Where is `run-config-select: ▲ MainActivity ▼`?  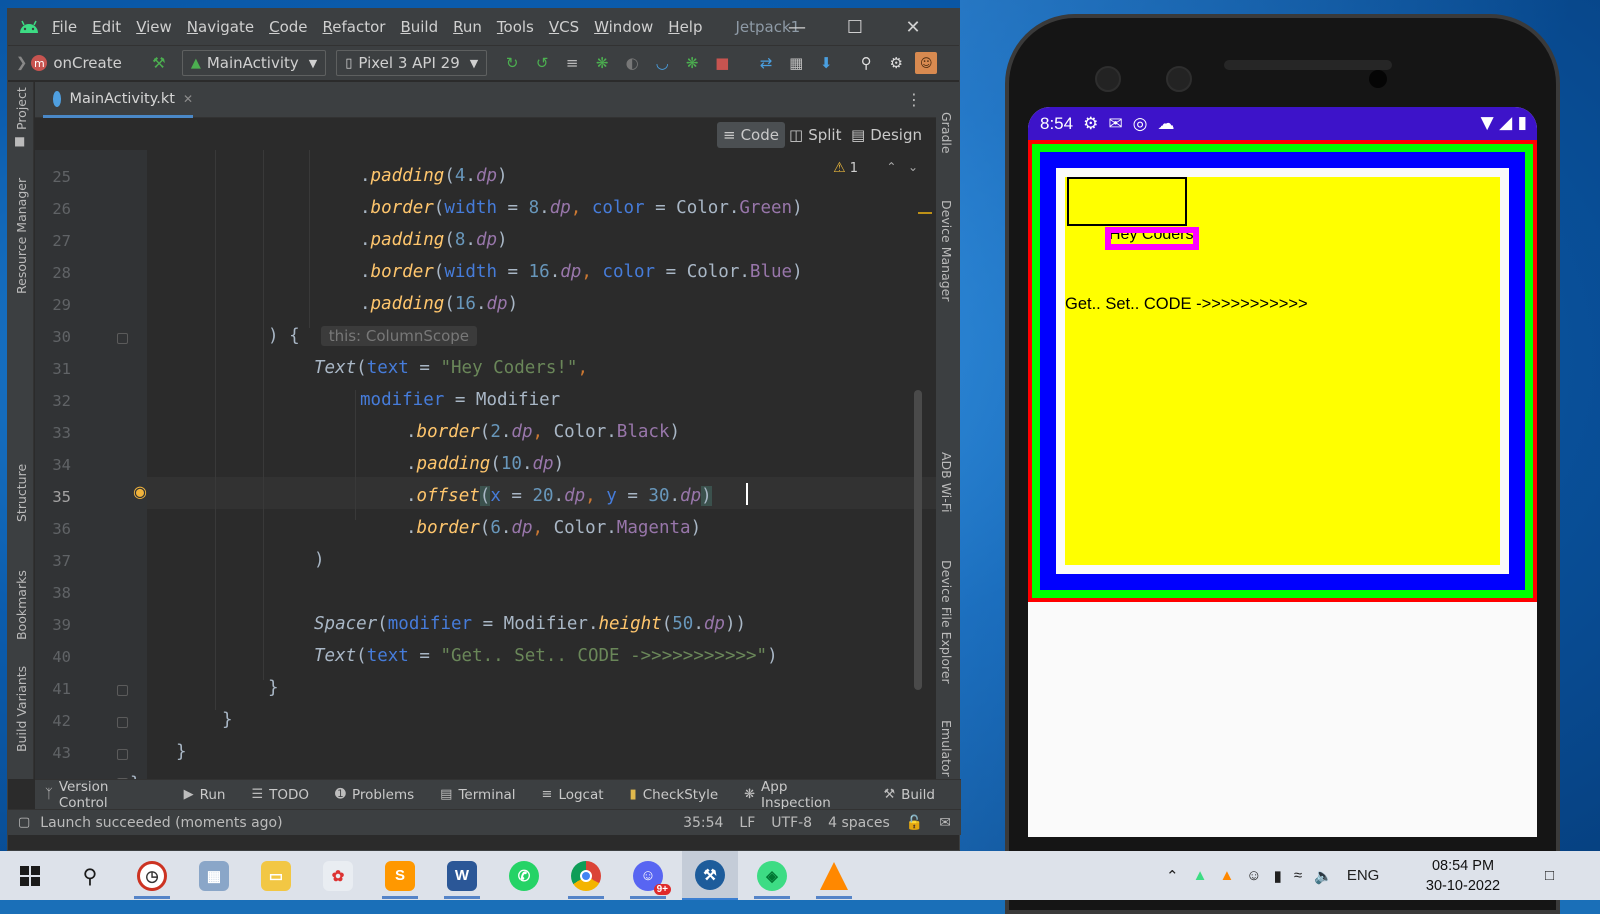
run-config-select: ▲ MainActivity ▼ is located at coordinates (254, 63).